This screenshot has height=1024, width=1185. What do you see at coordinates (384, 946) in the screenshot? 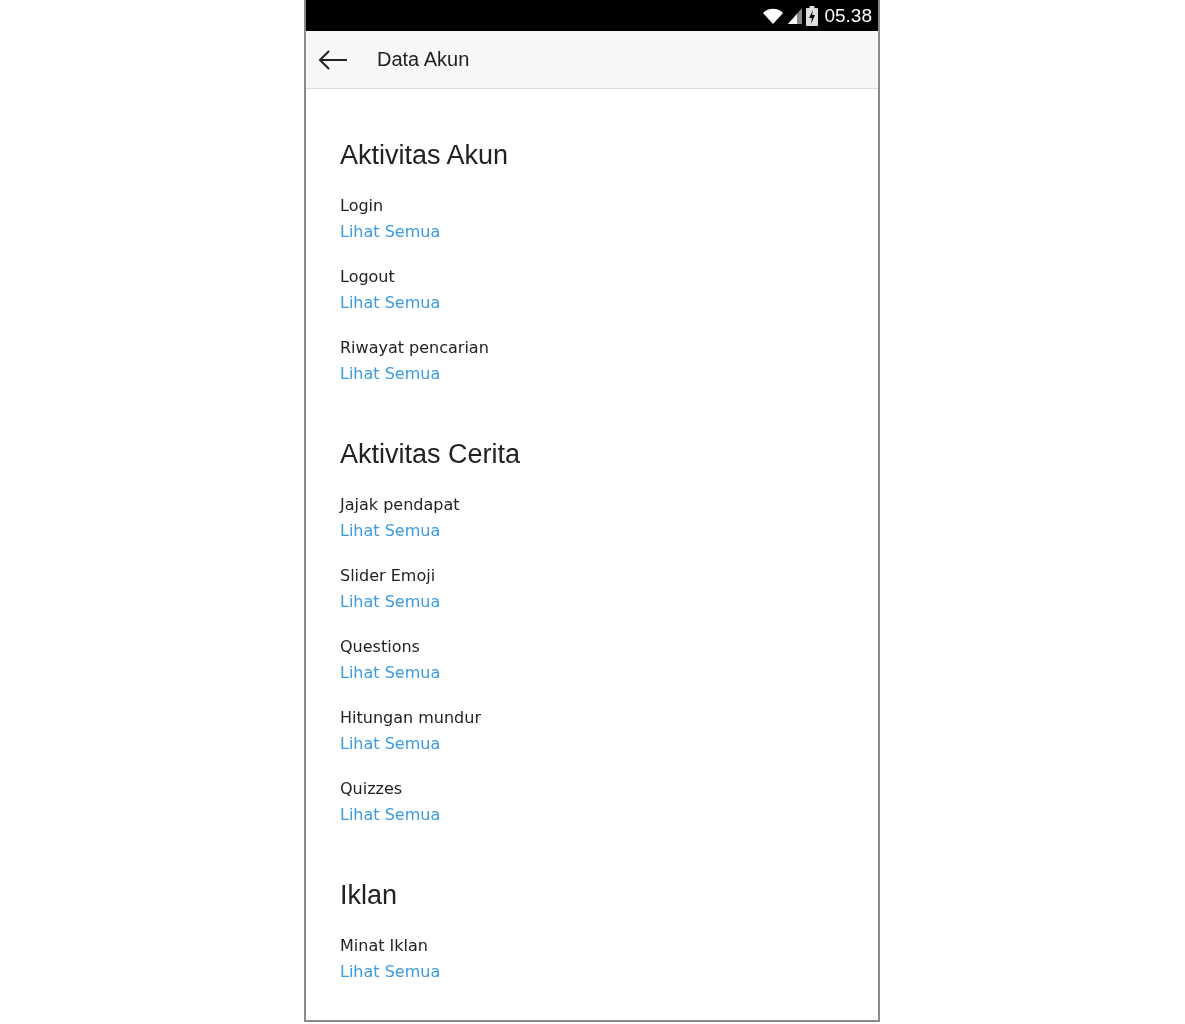
I see `item-label: Minat Iklan` at bounding box center [384, 946].